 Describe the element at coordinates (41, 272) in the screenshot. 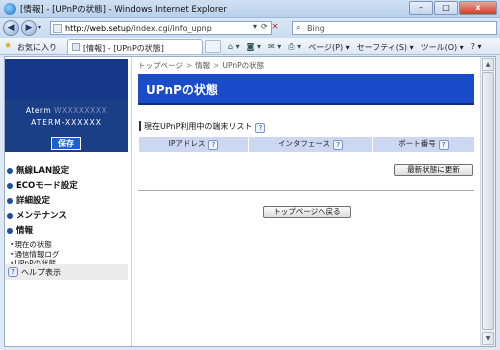

I see `help-label: ヘルプ表示` at that location.